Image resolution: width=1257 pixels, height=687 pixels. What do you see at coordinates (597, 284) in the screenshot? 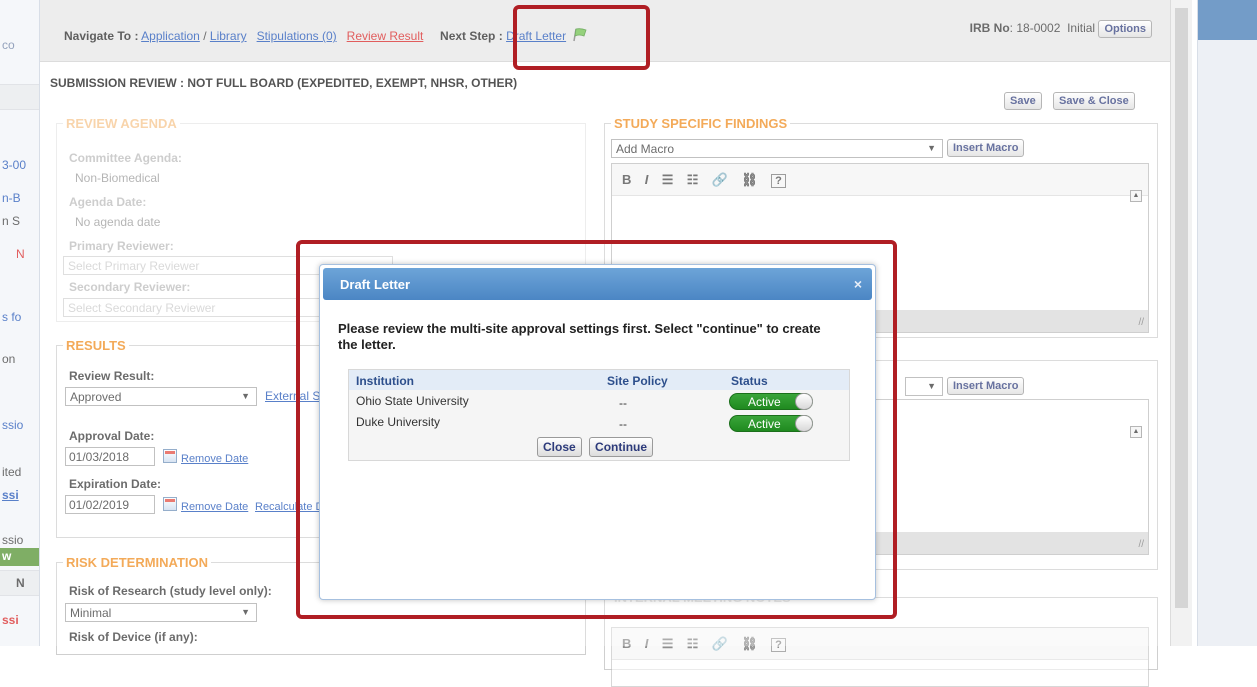
I see `dialog-title-bar: Draft Letter ×` at bounding box center [597, 284].